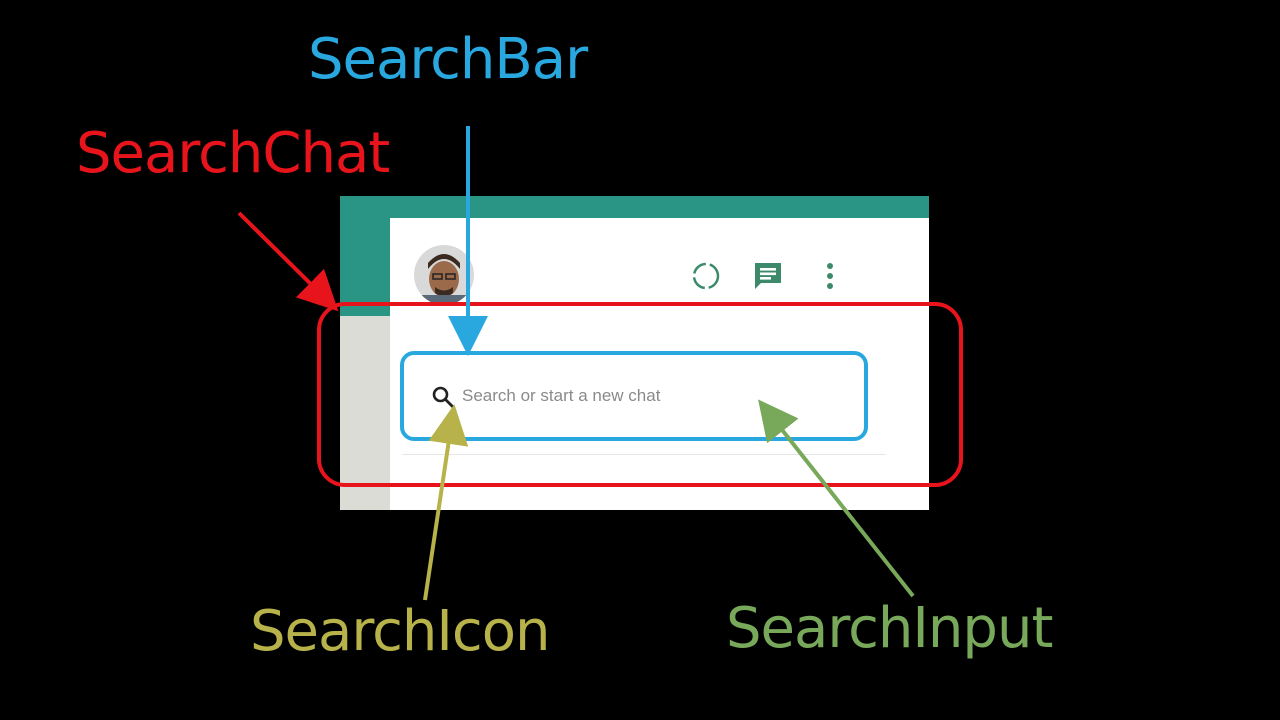 Image resolution: width=1280 pixels, height=720 pixels. I want to click on search-bar, so click(637, 388).